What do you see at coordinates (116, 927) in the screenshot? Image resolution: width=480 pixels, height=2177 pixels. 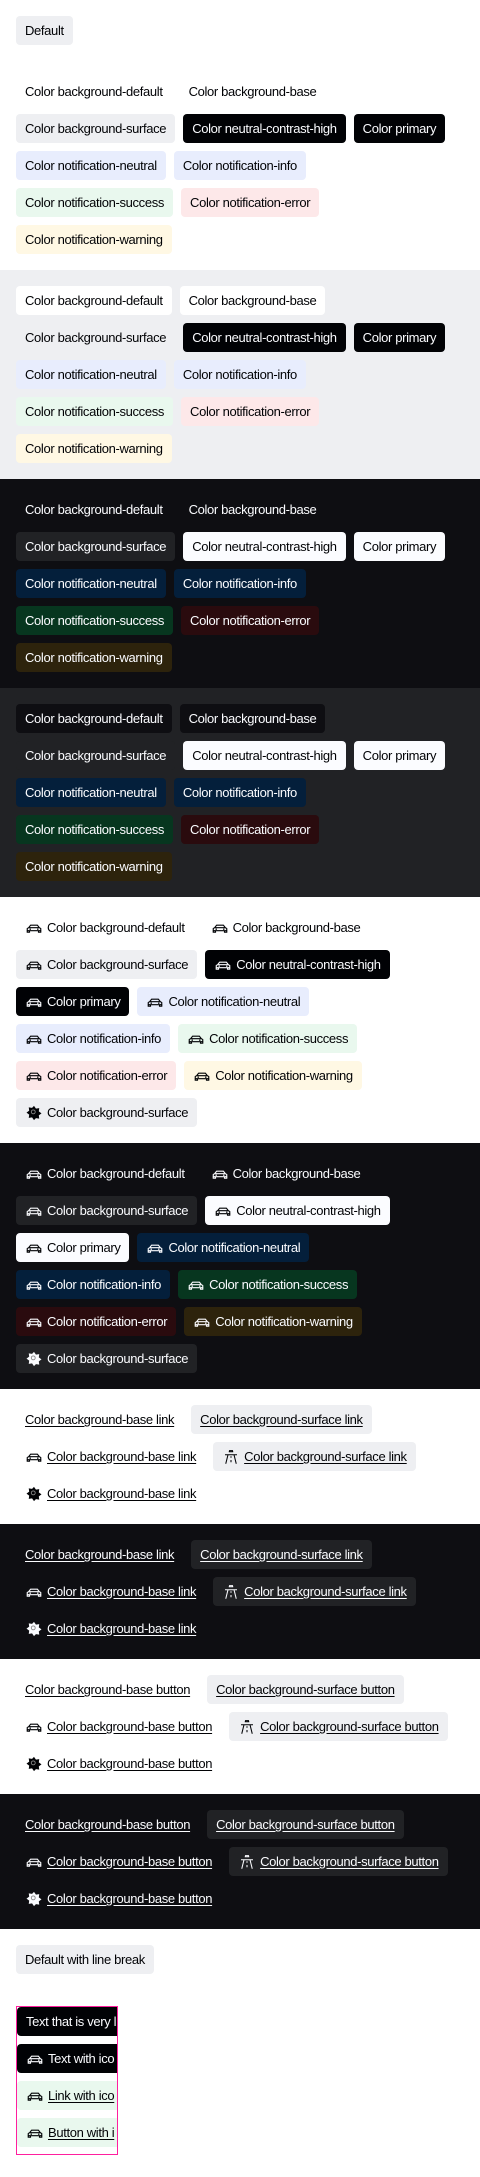 I see `tag-label: Color background-default` at bounding box center [116, 927].